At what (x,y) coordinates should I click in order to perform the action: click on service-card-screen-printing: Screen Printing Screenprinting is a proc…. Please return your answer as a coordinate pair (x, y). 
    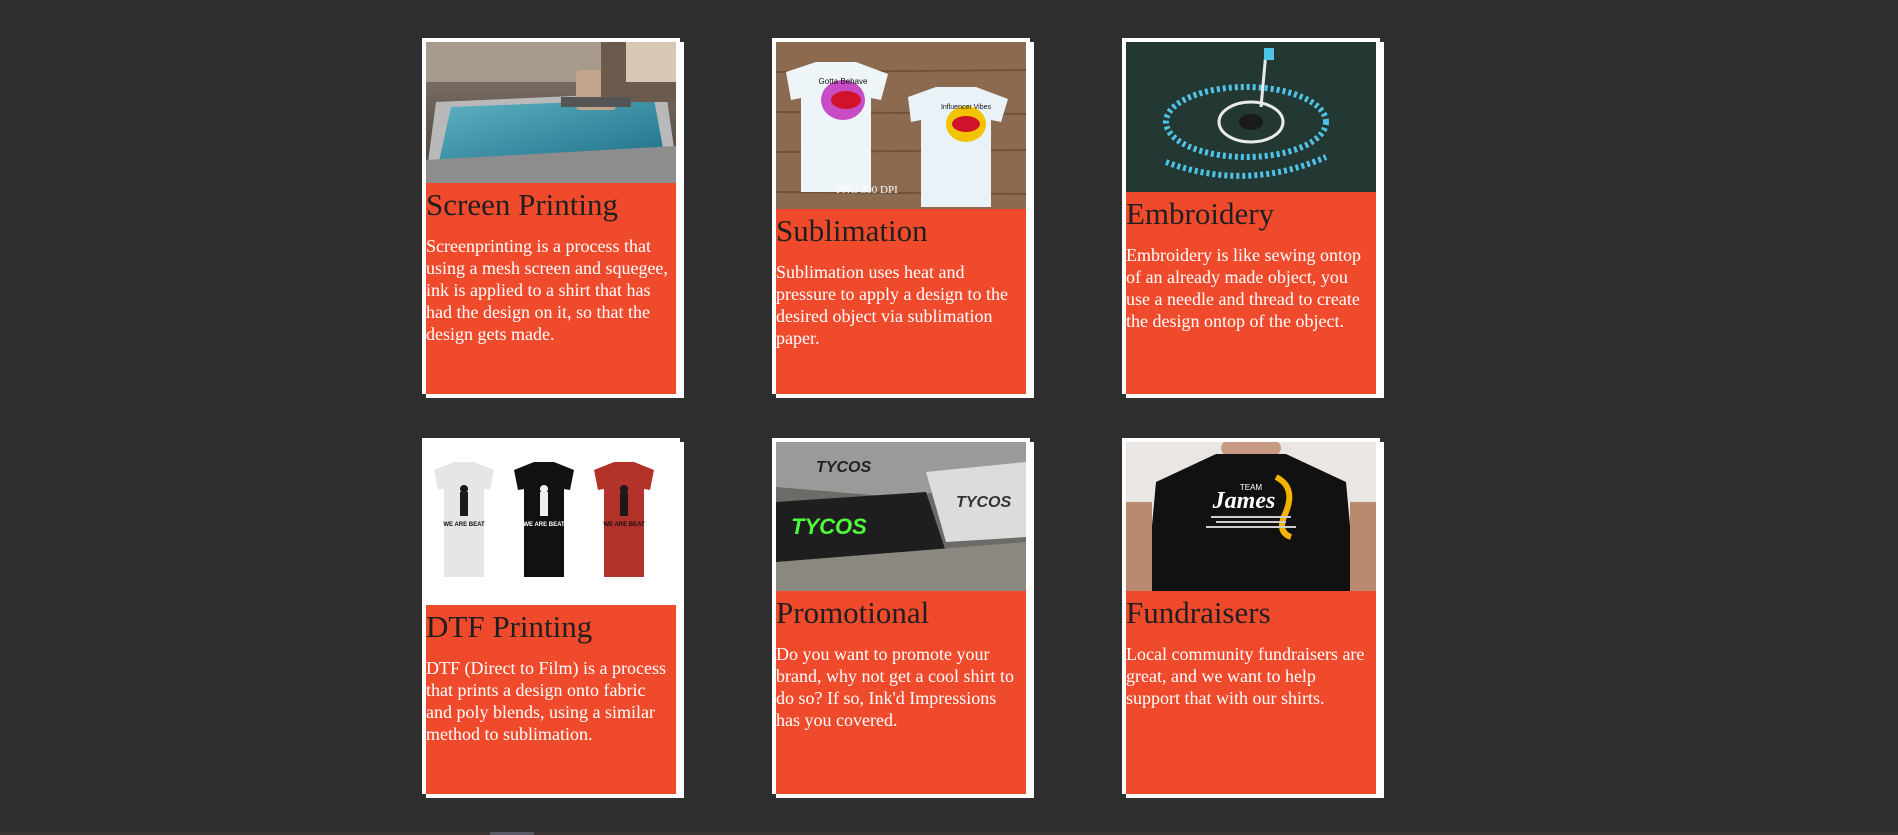
    Looking at the image, I should click on (553, 218).